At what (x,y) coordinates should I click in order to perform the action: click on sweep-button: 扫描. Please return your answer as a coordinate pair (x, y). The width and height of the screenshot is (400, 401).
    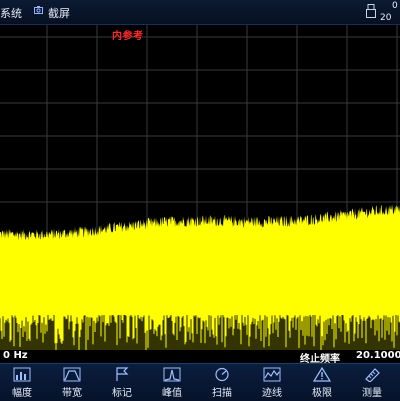
    Looking at the image, I should click on (225, 382).